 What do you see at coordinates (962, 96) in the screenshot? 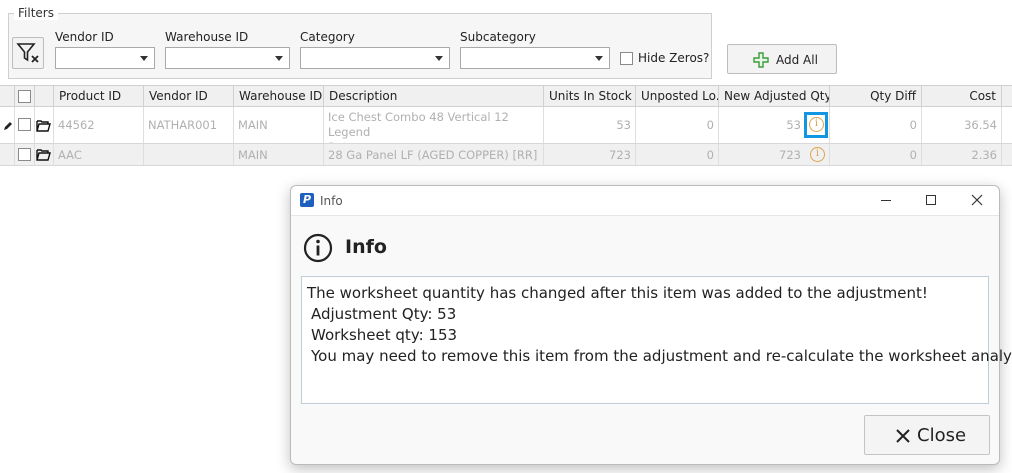
I see `col-cost: Cost` at bounding box center [962, 96].